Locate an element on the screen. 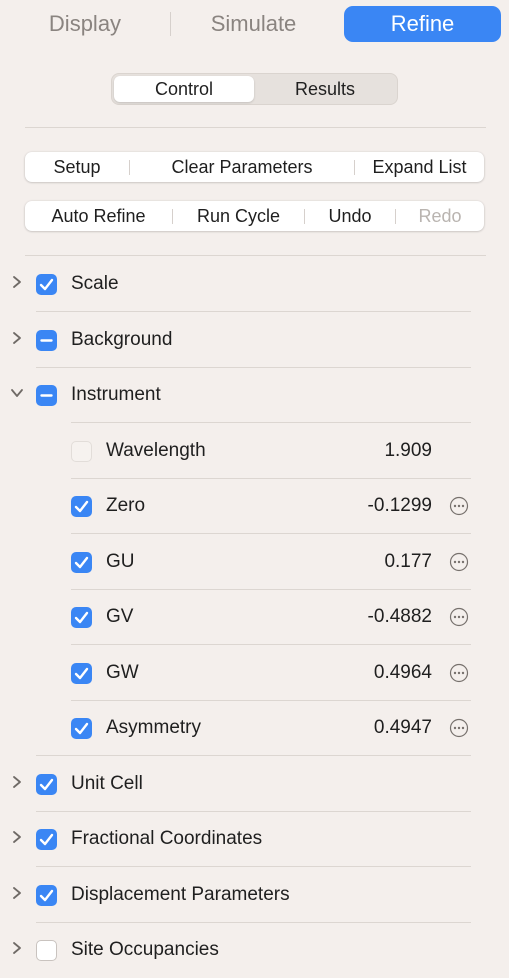  tree-row-displacement-parameters: Displacement Parameters is located at coordinates (254, 895).